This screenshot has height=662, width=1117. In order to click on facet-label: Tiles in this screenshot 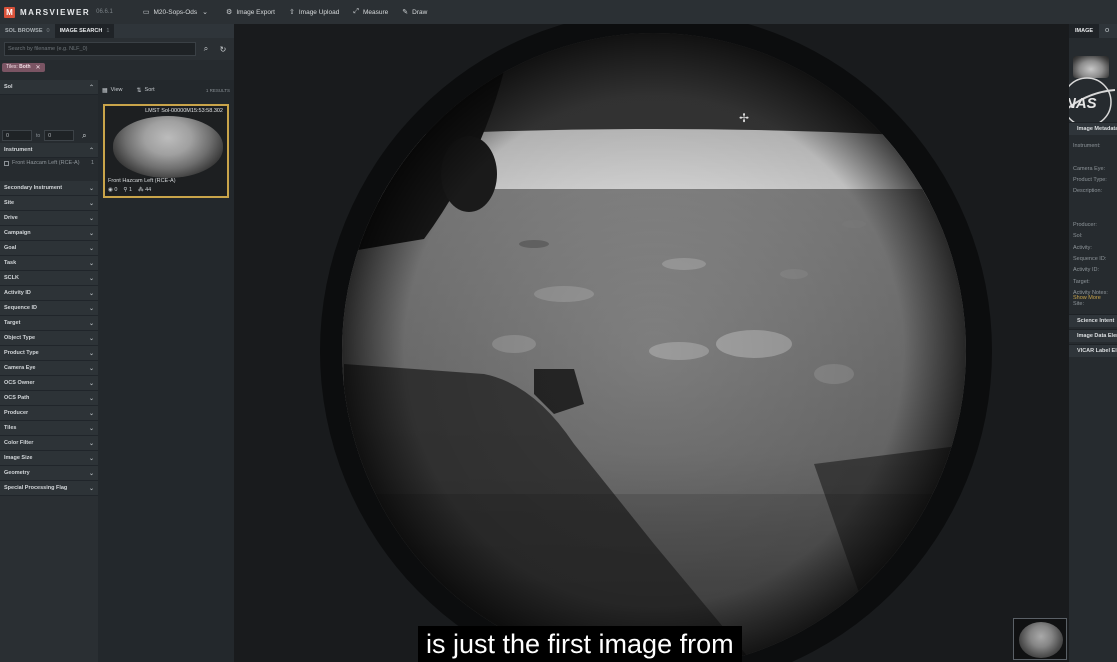, I will do `click(10, 428)`.